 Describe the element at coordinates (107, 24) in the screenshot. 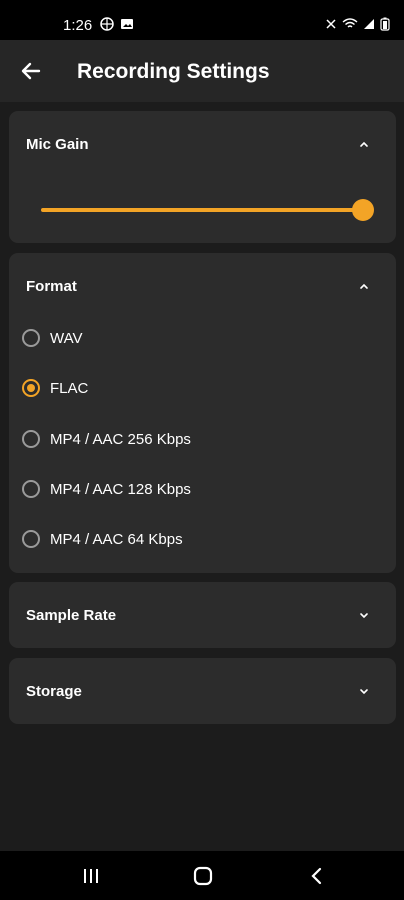

I see `network-icon` at that location.